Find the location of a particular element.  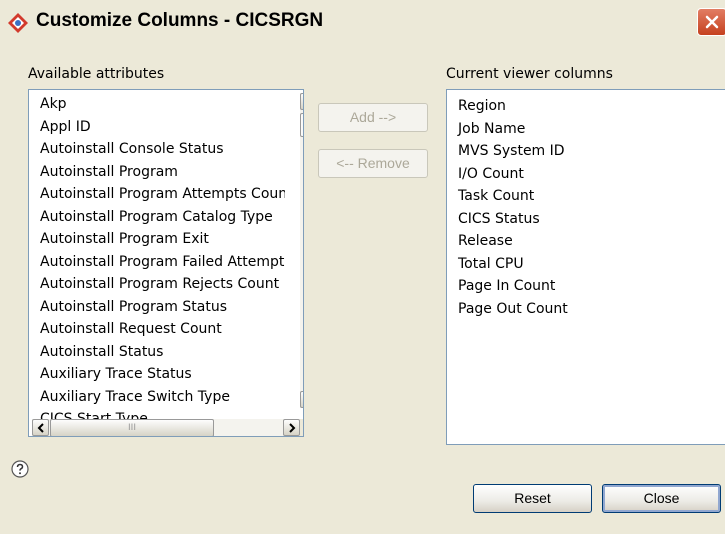

close-icon is located at coordinates (712, 22).